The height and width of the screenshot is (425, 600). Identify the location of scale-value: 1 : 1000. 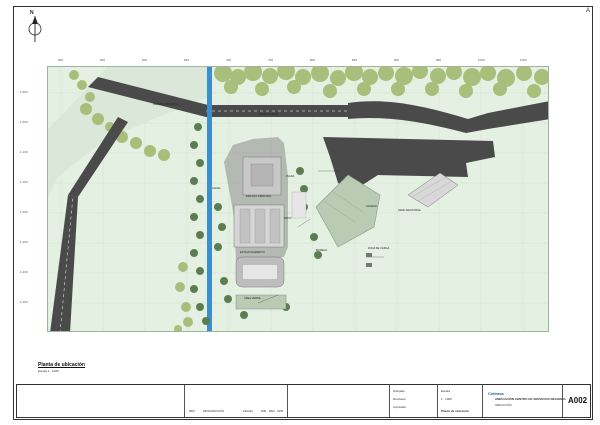
(446, 399).